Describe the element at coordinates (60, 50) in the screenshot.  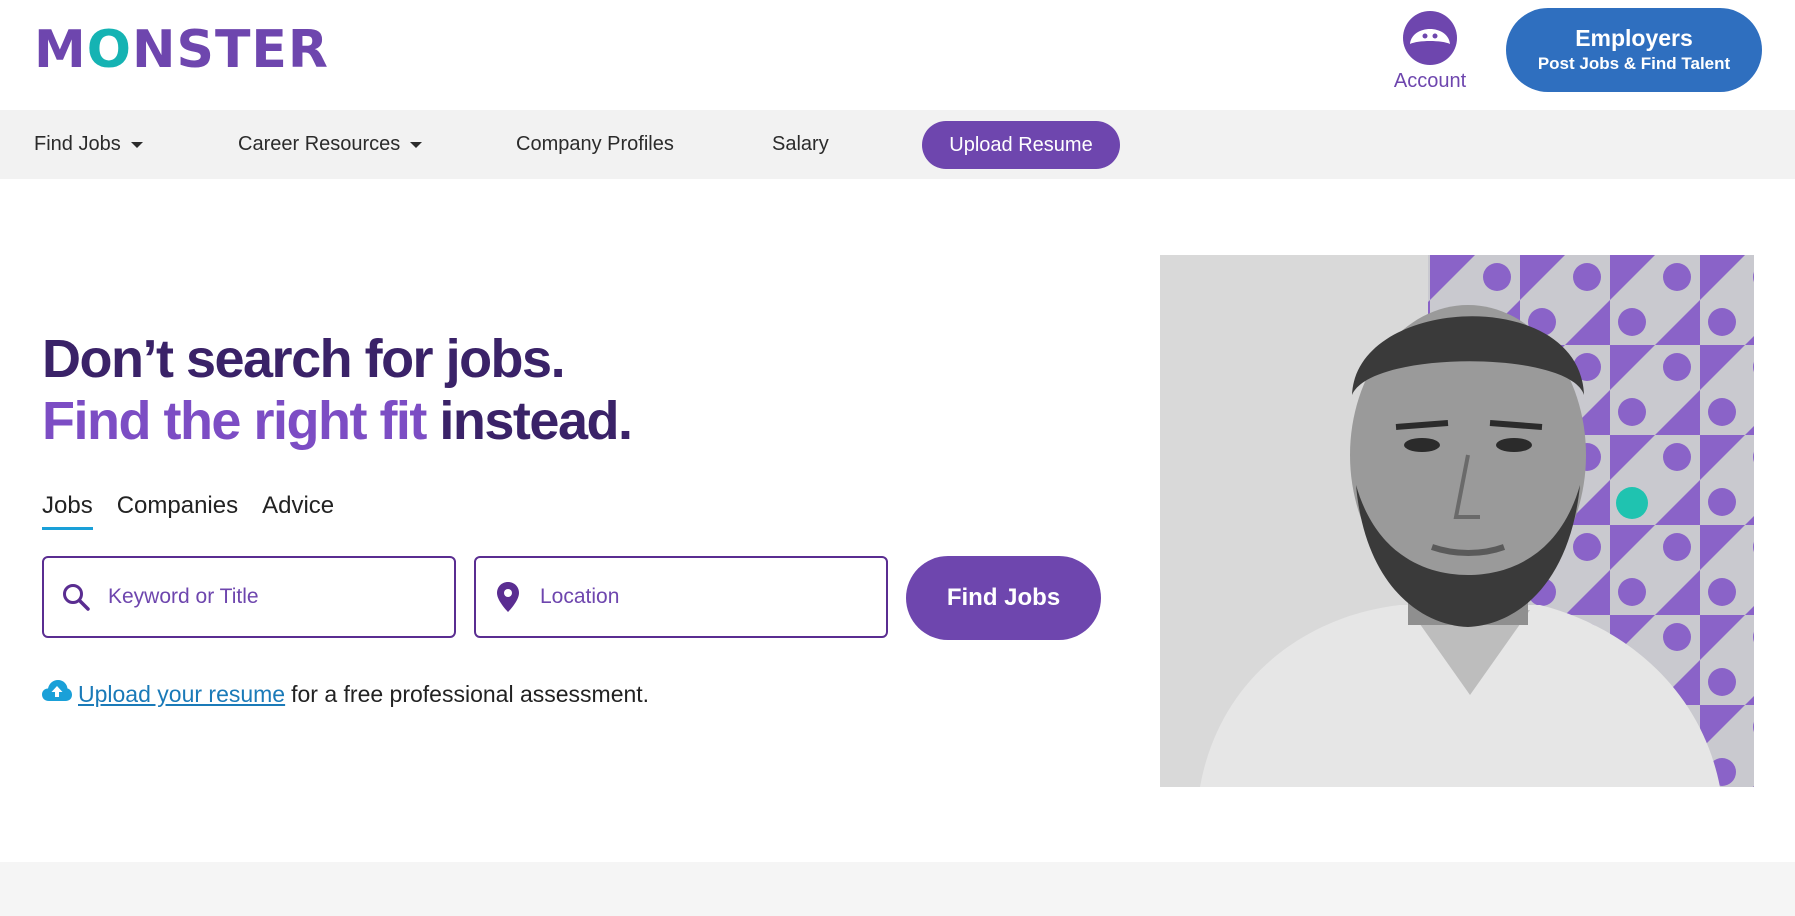
I see `logo-text-m: M` at that location.